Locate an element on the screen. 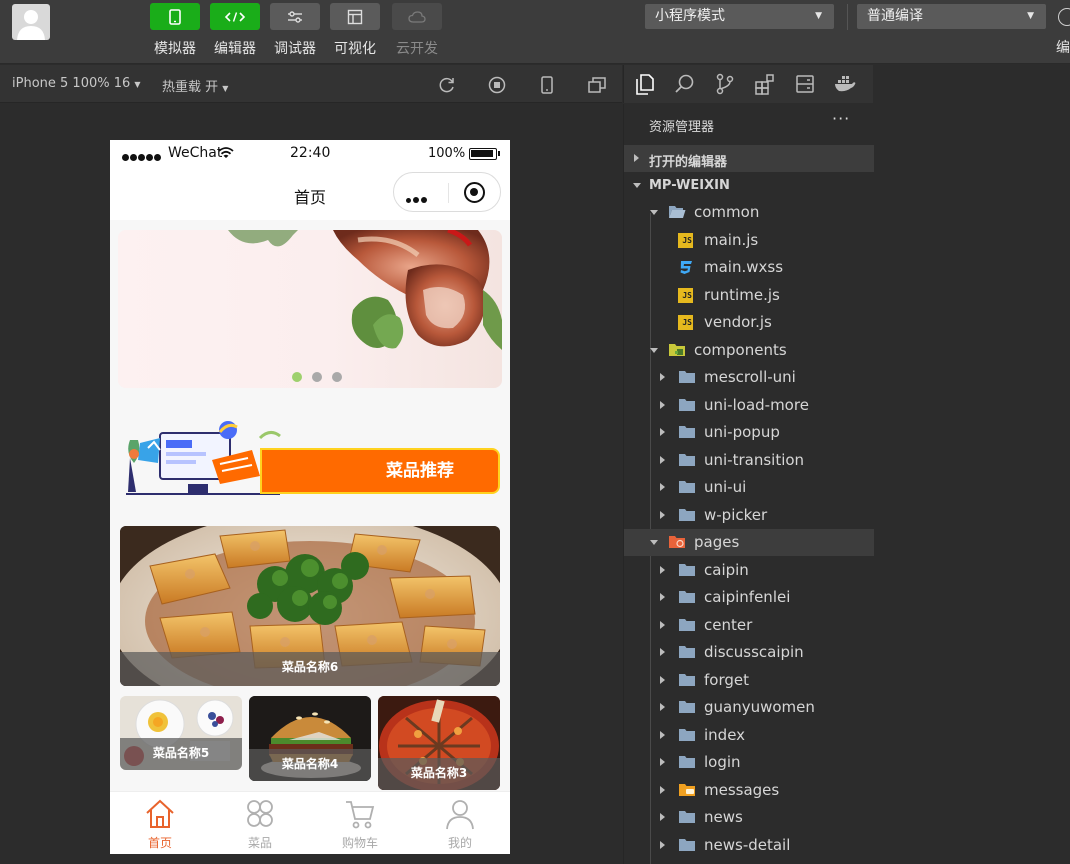 The image size is (1070, 864). tab-dishes: 菜品 is located at coordinates (260, 823).